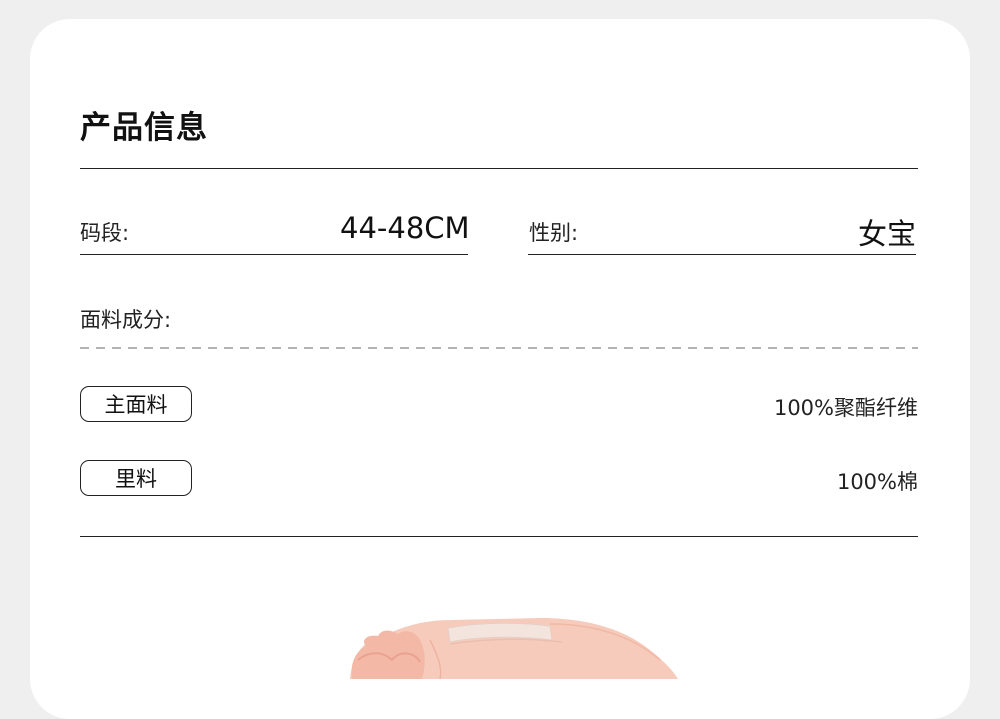 The height and width of the screenshot is (719, 1000). What do you see at coordinates (554, 233) in the screenshot?
I see `gender-label: 性别:` at bounding box center [554, 233].